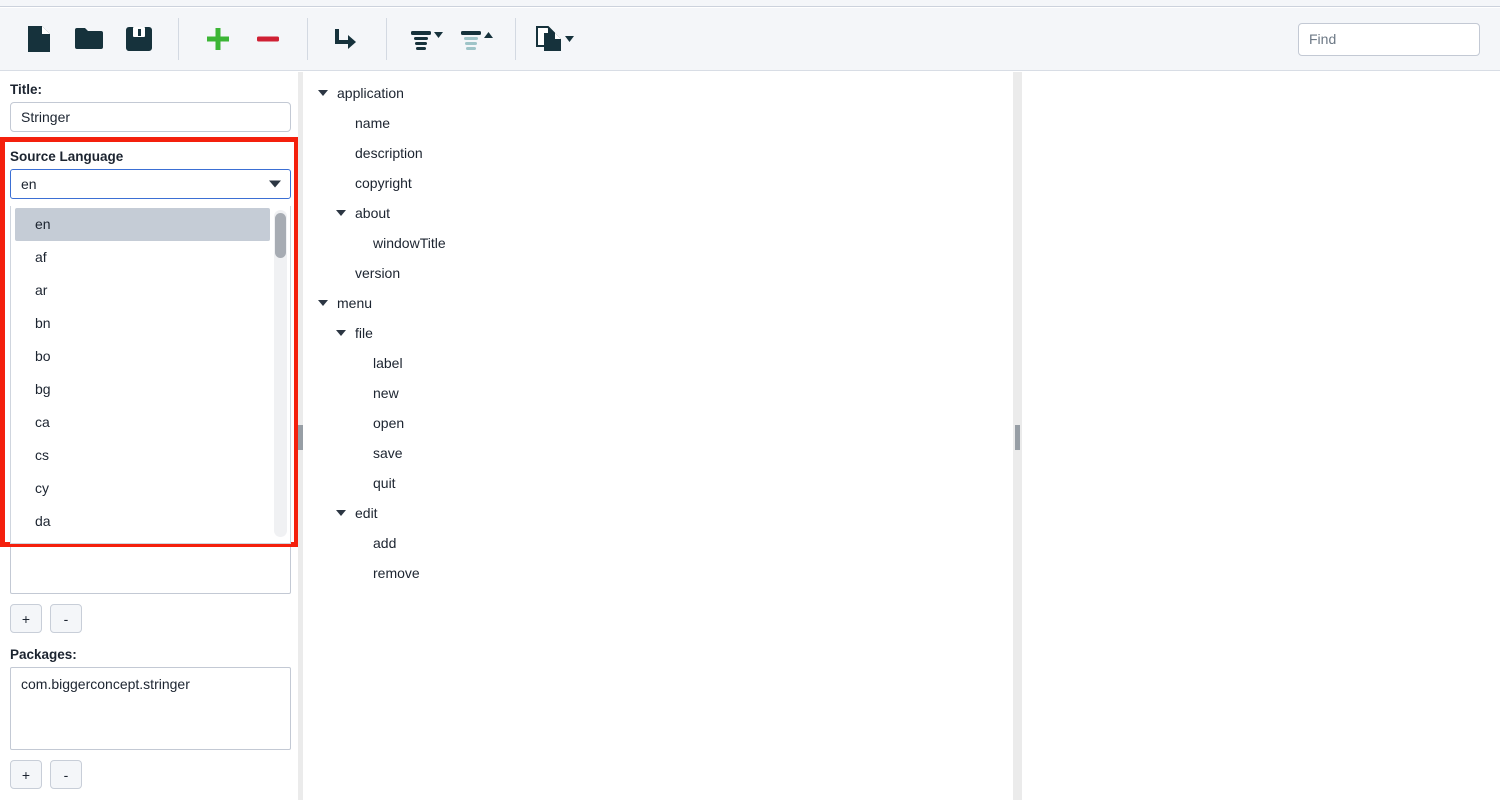  Describe the element at coordinates (66, 774) in the screenshot. I see `remove-package-button: -` at that location.